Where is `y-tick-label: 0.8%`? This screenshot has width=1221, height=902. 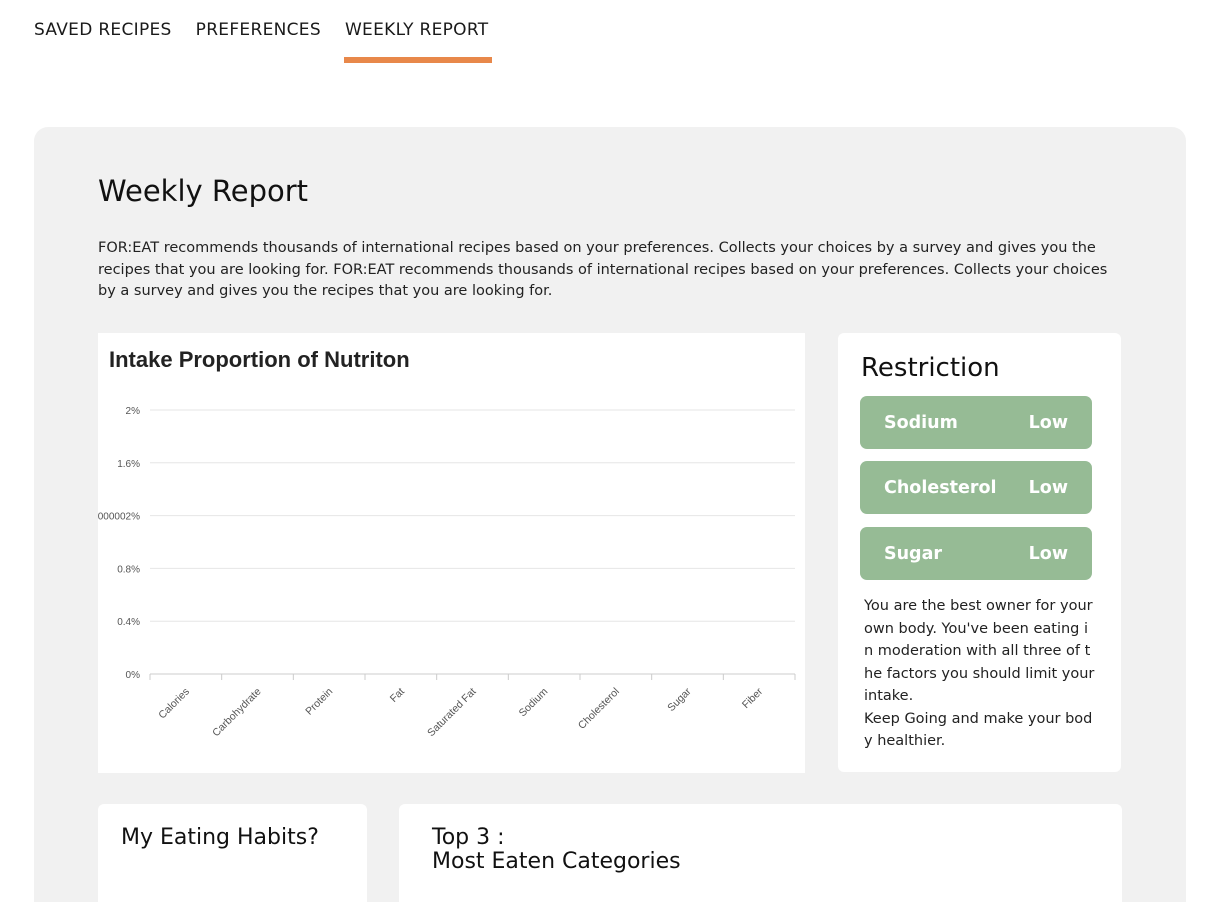
y-tick-label: 0.8% is located at coordinates (128, 569).